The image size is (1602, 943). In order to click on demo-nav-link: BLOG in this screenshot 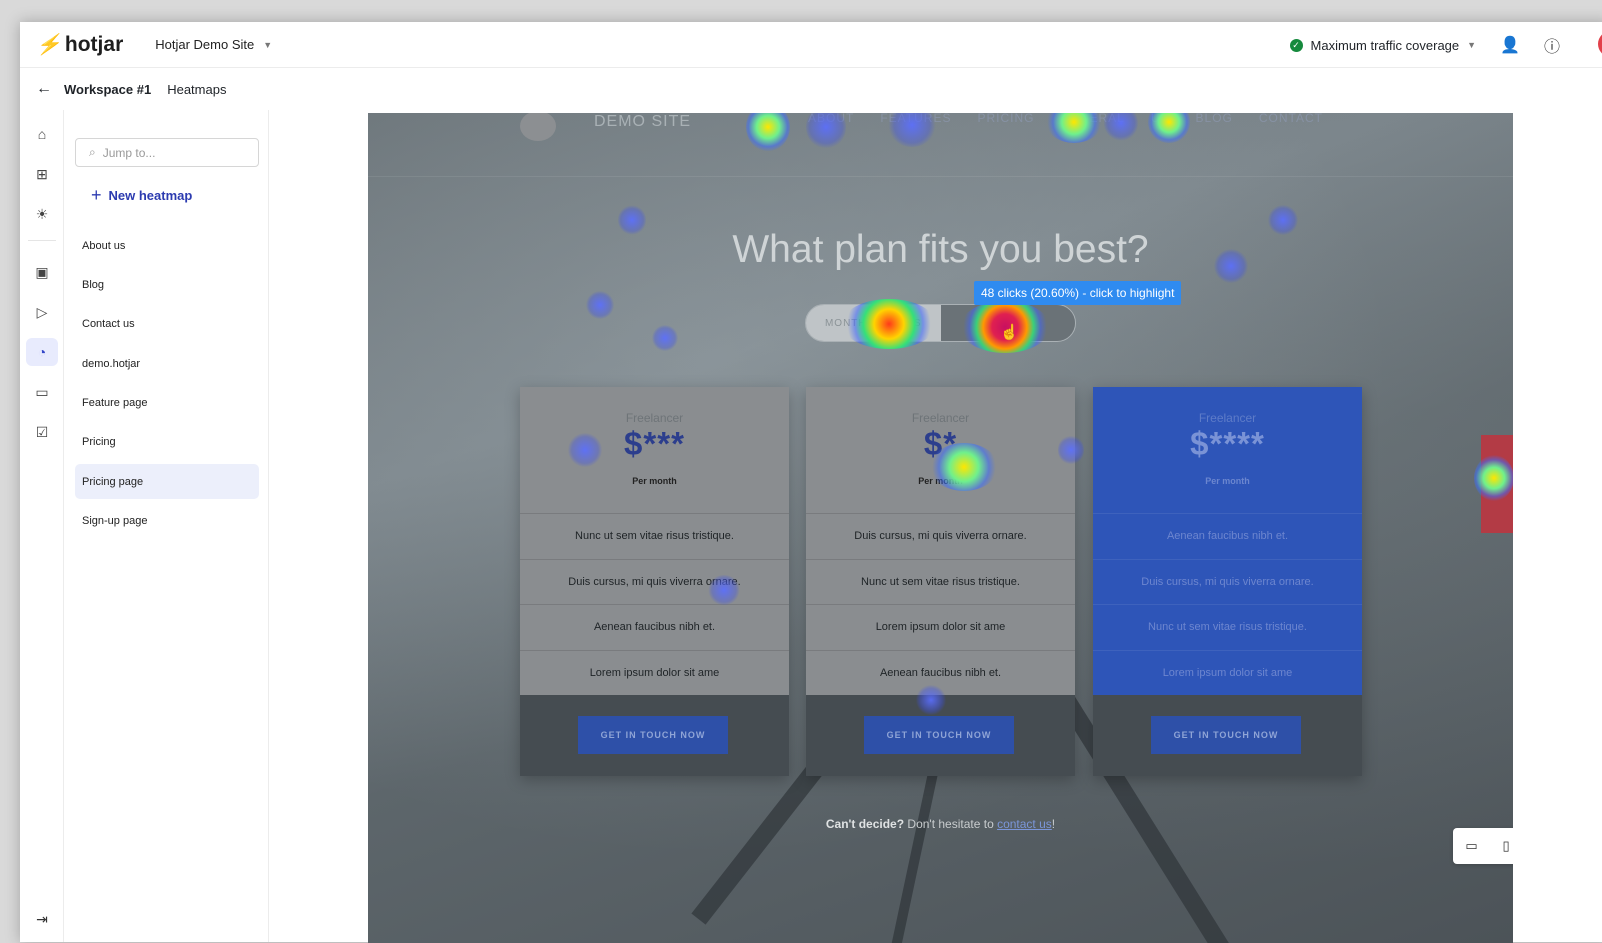, I will do `click(1214, 119)`.